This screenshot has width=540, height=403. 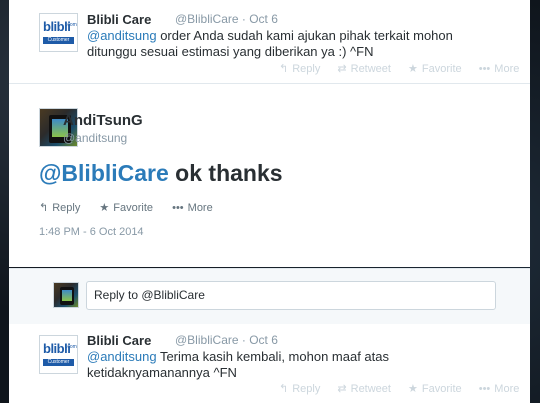 I want to click on tweet-timestamp: 1:48 PM - 6 Oct 2014, so click(x=91, y=232).